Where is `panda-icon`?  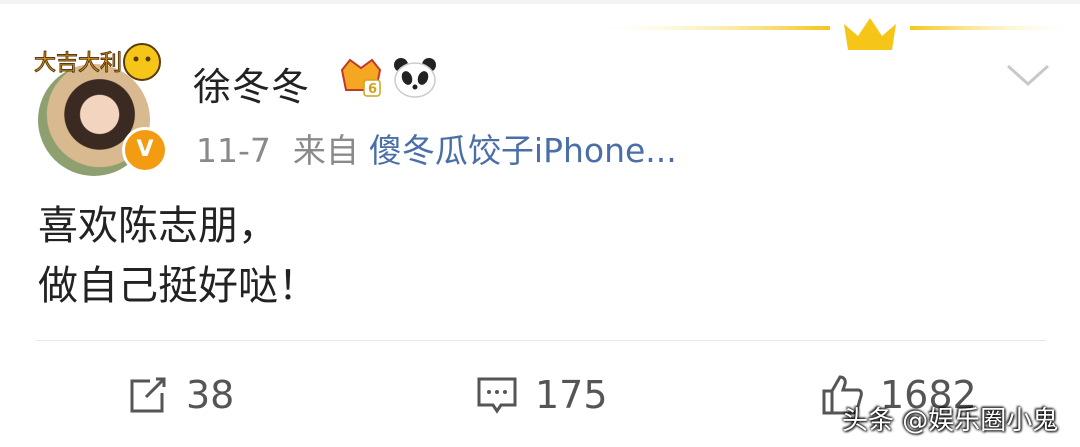
panda-icon is located at coordinates (415, 78).